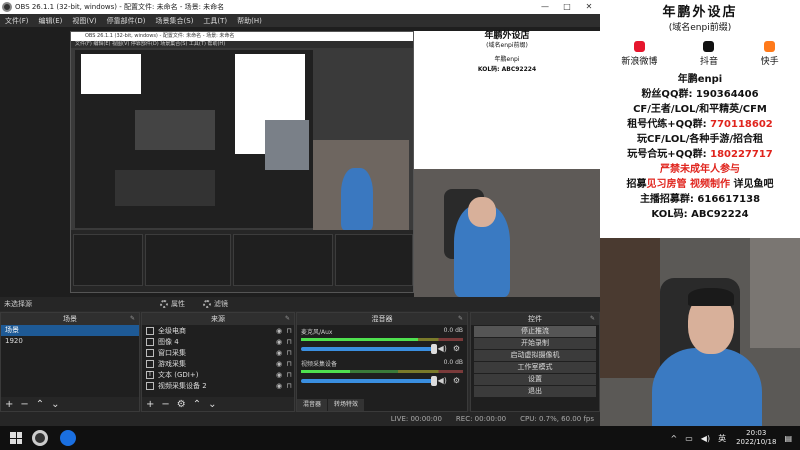 The width and height of the screenshot is (800, 450). I want to click on minimize-button: —, so click(545, 7).